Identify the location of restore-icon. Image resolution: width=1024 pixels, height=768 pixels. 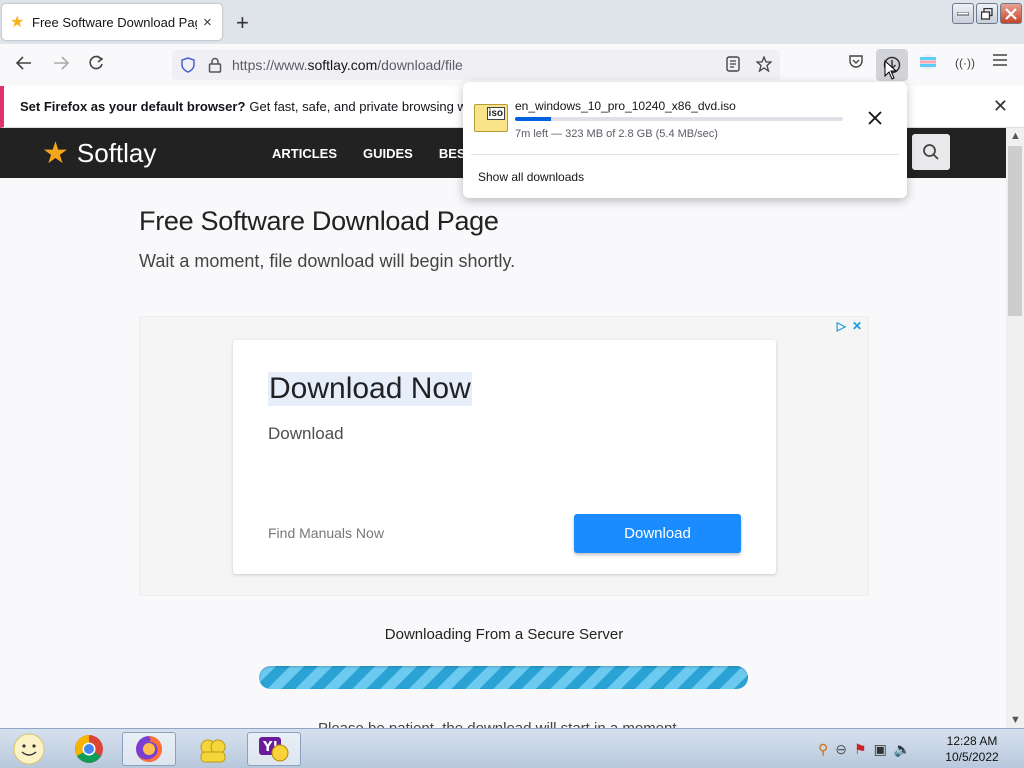
(987, 13).